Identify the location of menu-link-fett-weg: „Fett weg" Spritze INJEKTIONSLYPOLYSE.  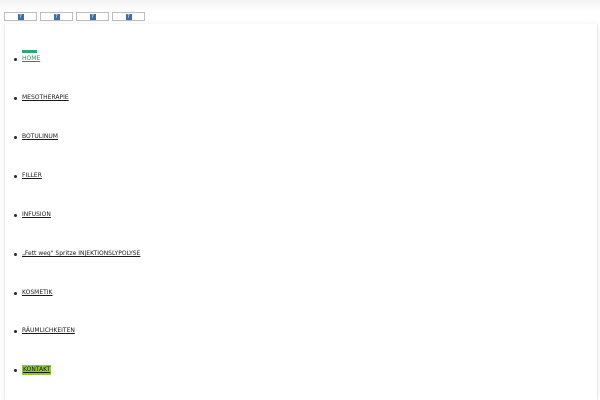
(81, 254).